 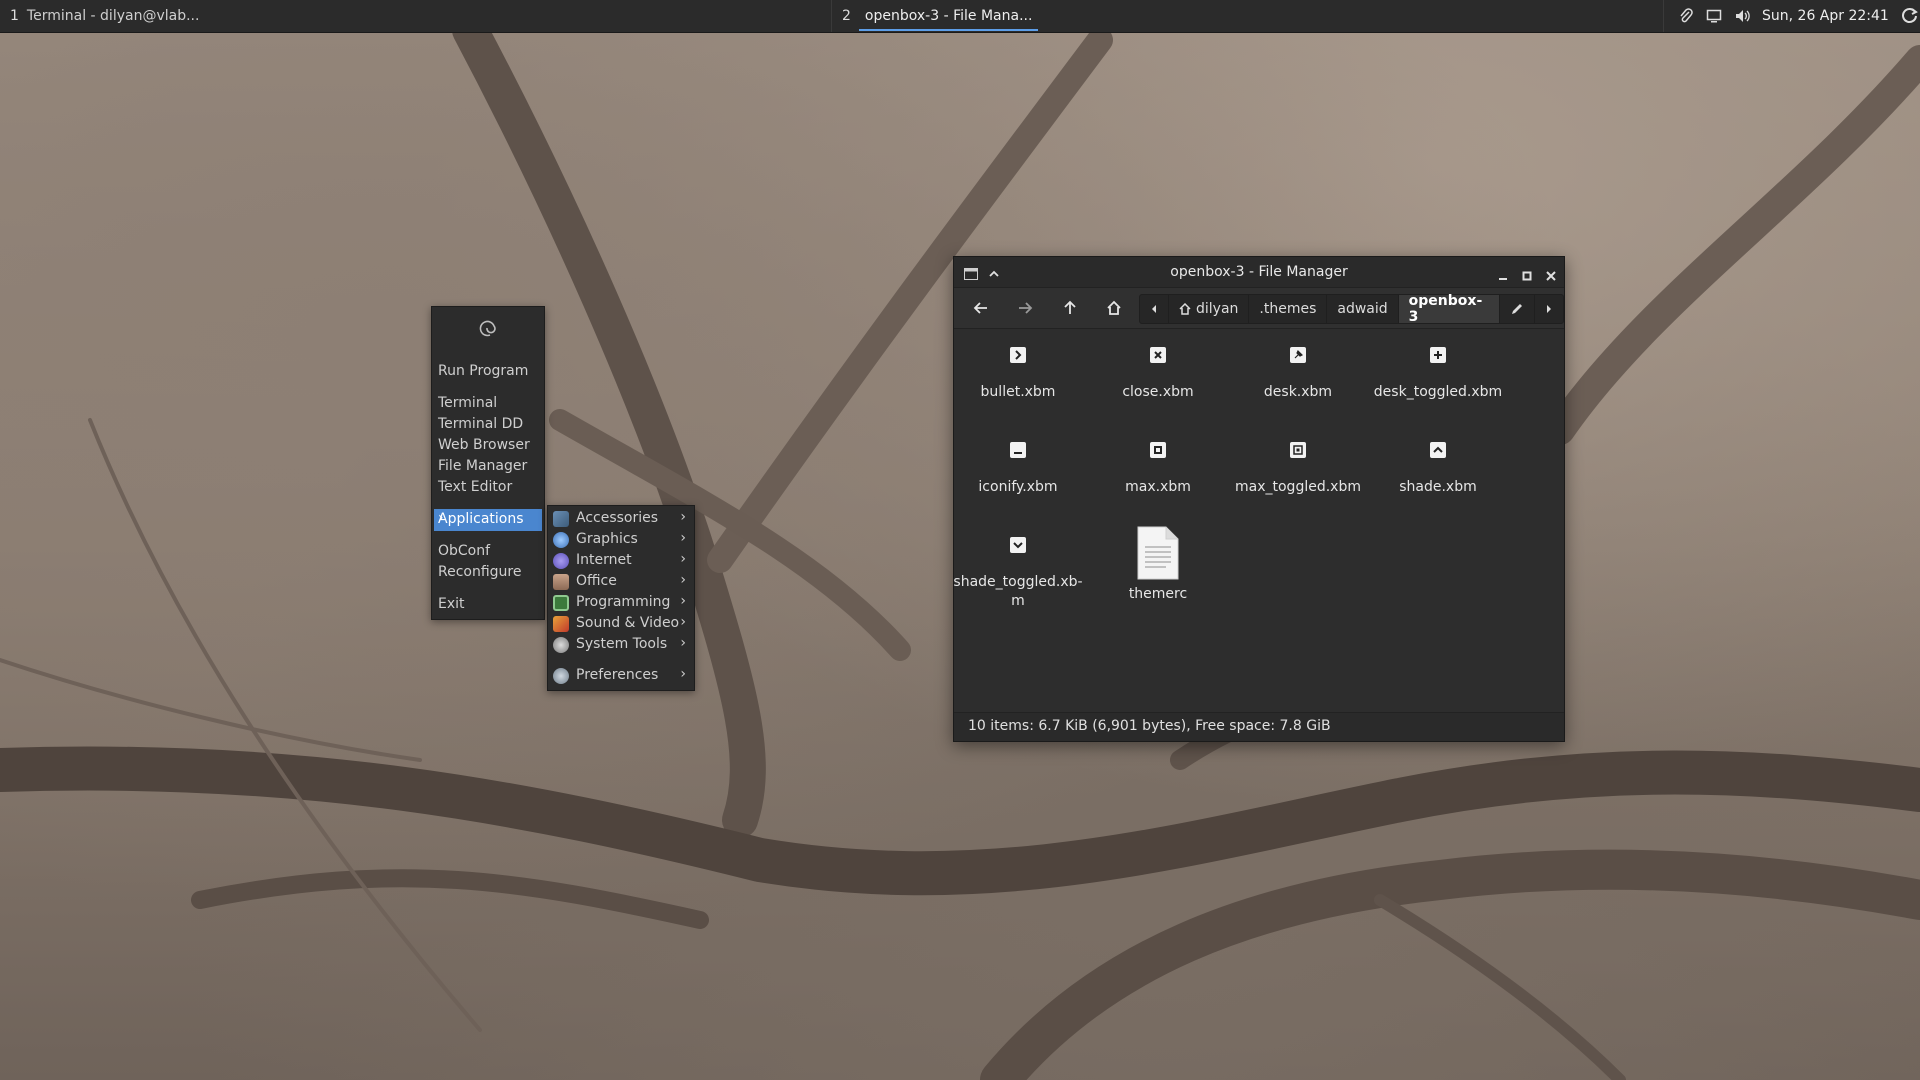 What do you see at coordinates (561, 561) in the screenshot?
I see `internet-icon` at bounding box center [561, 561].